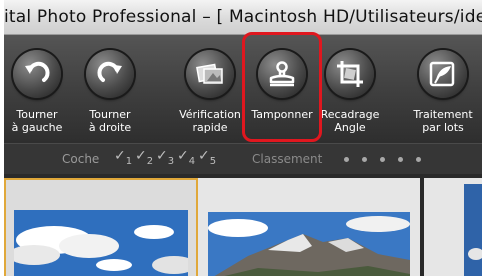 This screenshot has height=276, width=482. What do you see at coordinates (473, 230) in the screenshot?
I see `thumbnail-3-image` at bounding box center [473, 230].